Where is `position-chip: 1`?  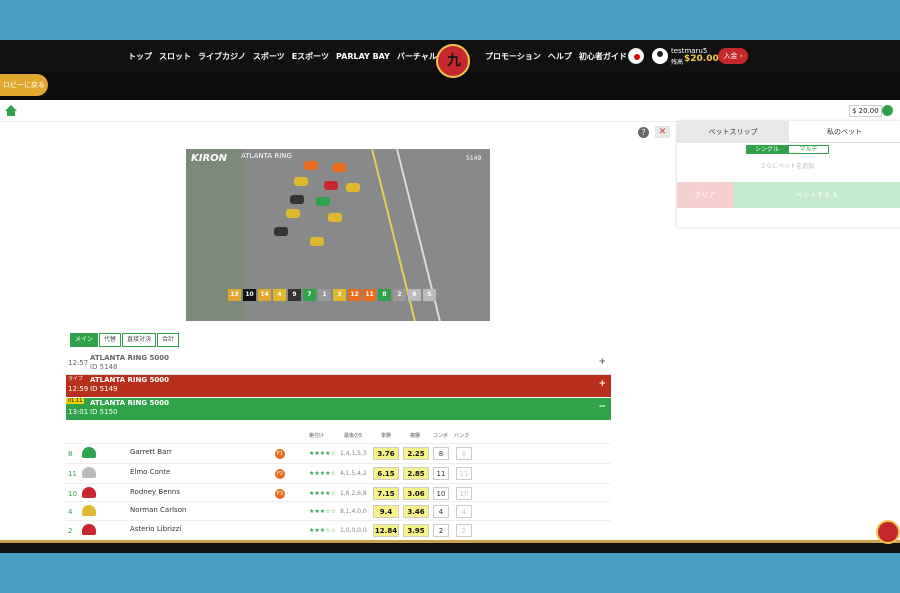
position-chip: 1 is located at coordinates (324, 295).